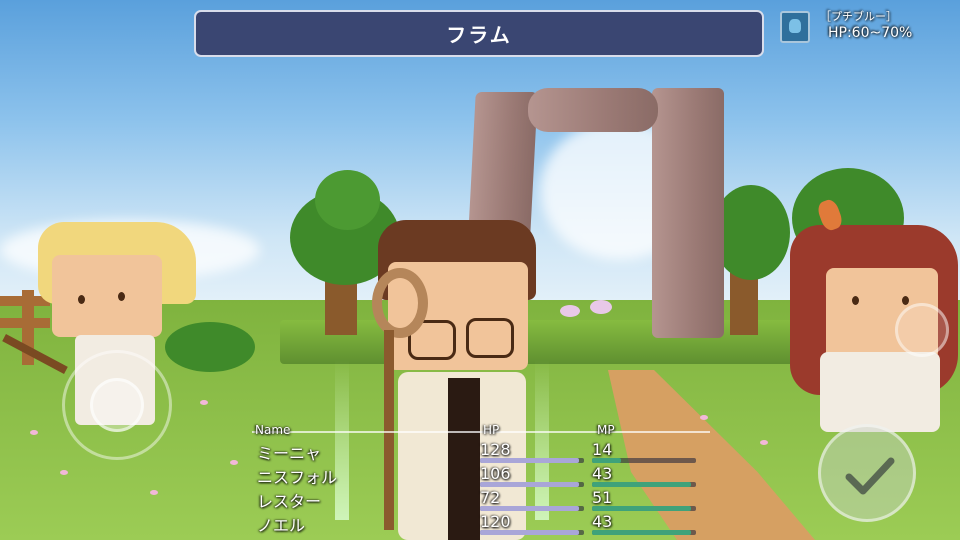  What do you see at coordinates (273, 430) in the screenshot?
I see `name-column-header: Name` at bounding box center [273, 430].